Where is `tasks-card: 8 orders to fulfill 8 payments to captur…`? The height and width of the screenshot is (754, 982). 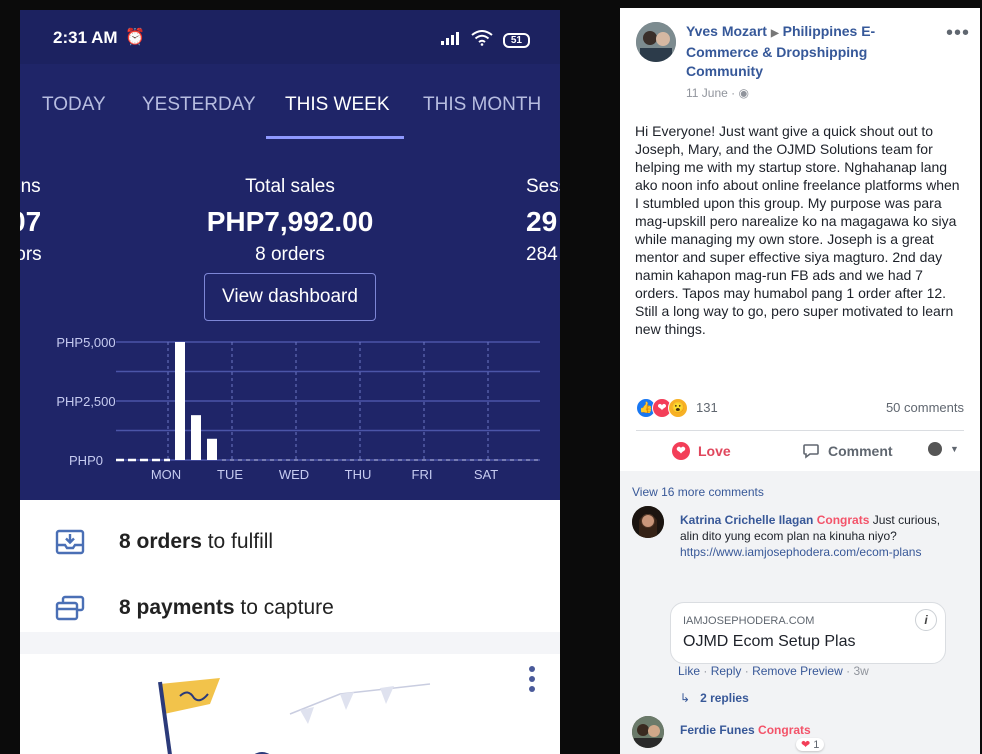
tasks-card: 8 orders to fulfill 8 payments to captur… is located at coordinates (290, 566).